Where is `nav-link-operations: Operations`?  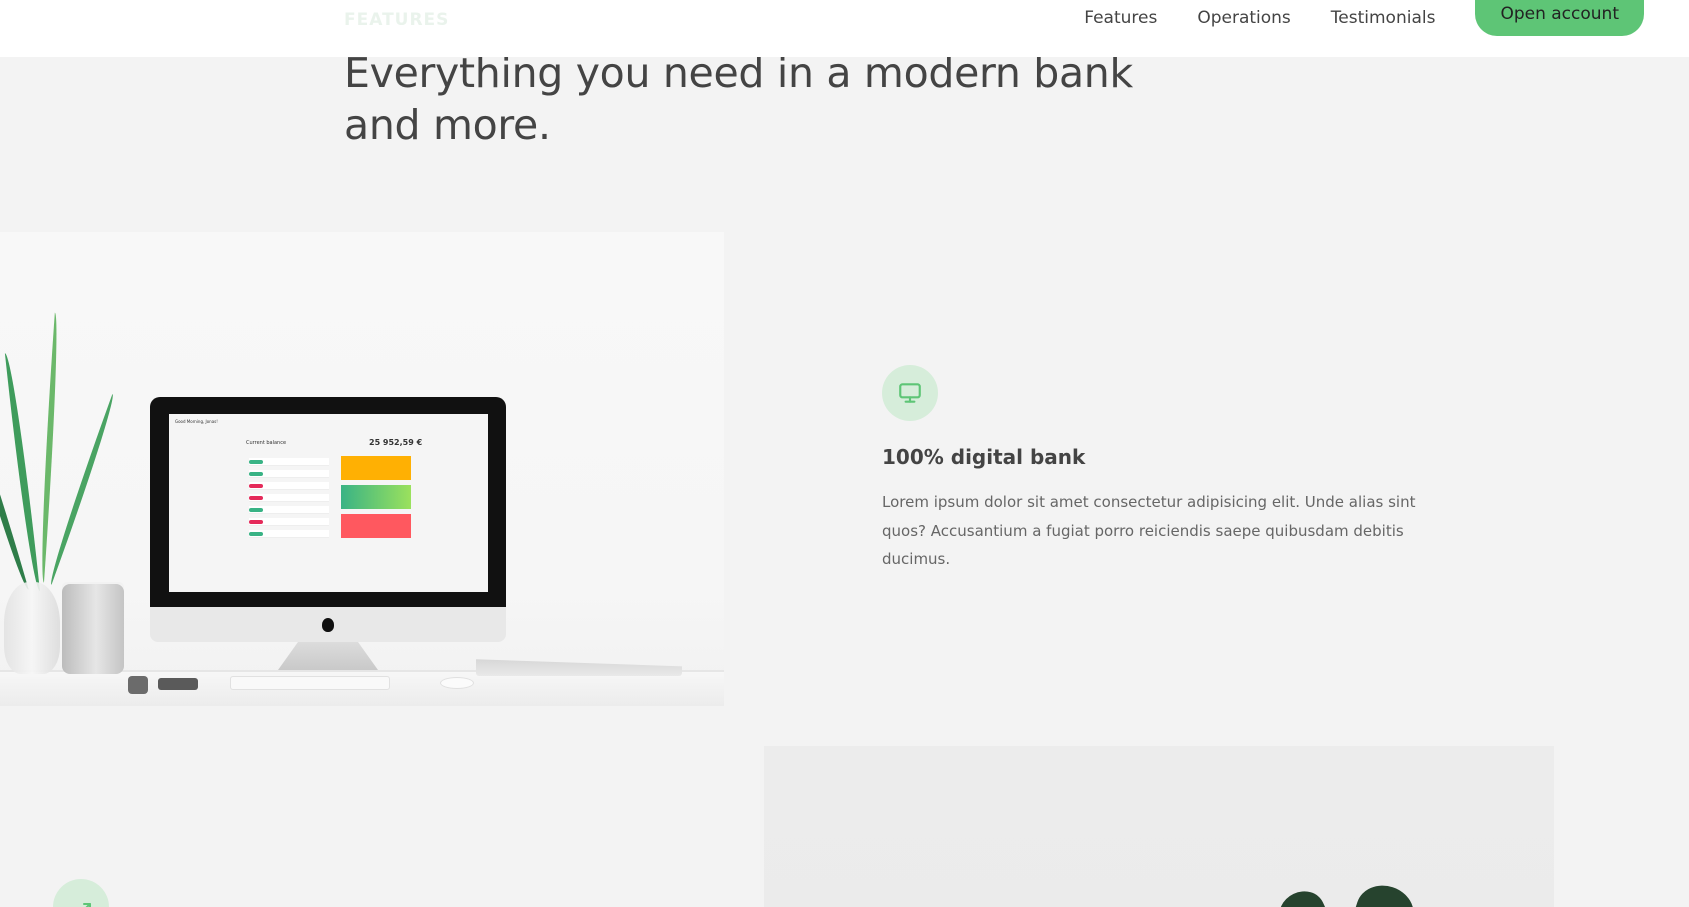
nav-link-operations: Operations is located at coordinates (1243, 18).